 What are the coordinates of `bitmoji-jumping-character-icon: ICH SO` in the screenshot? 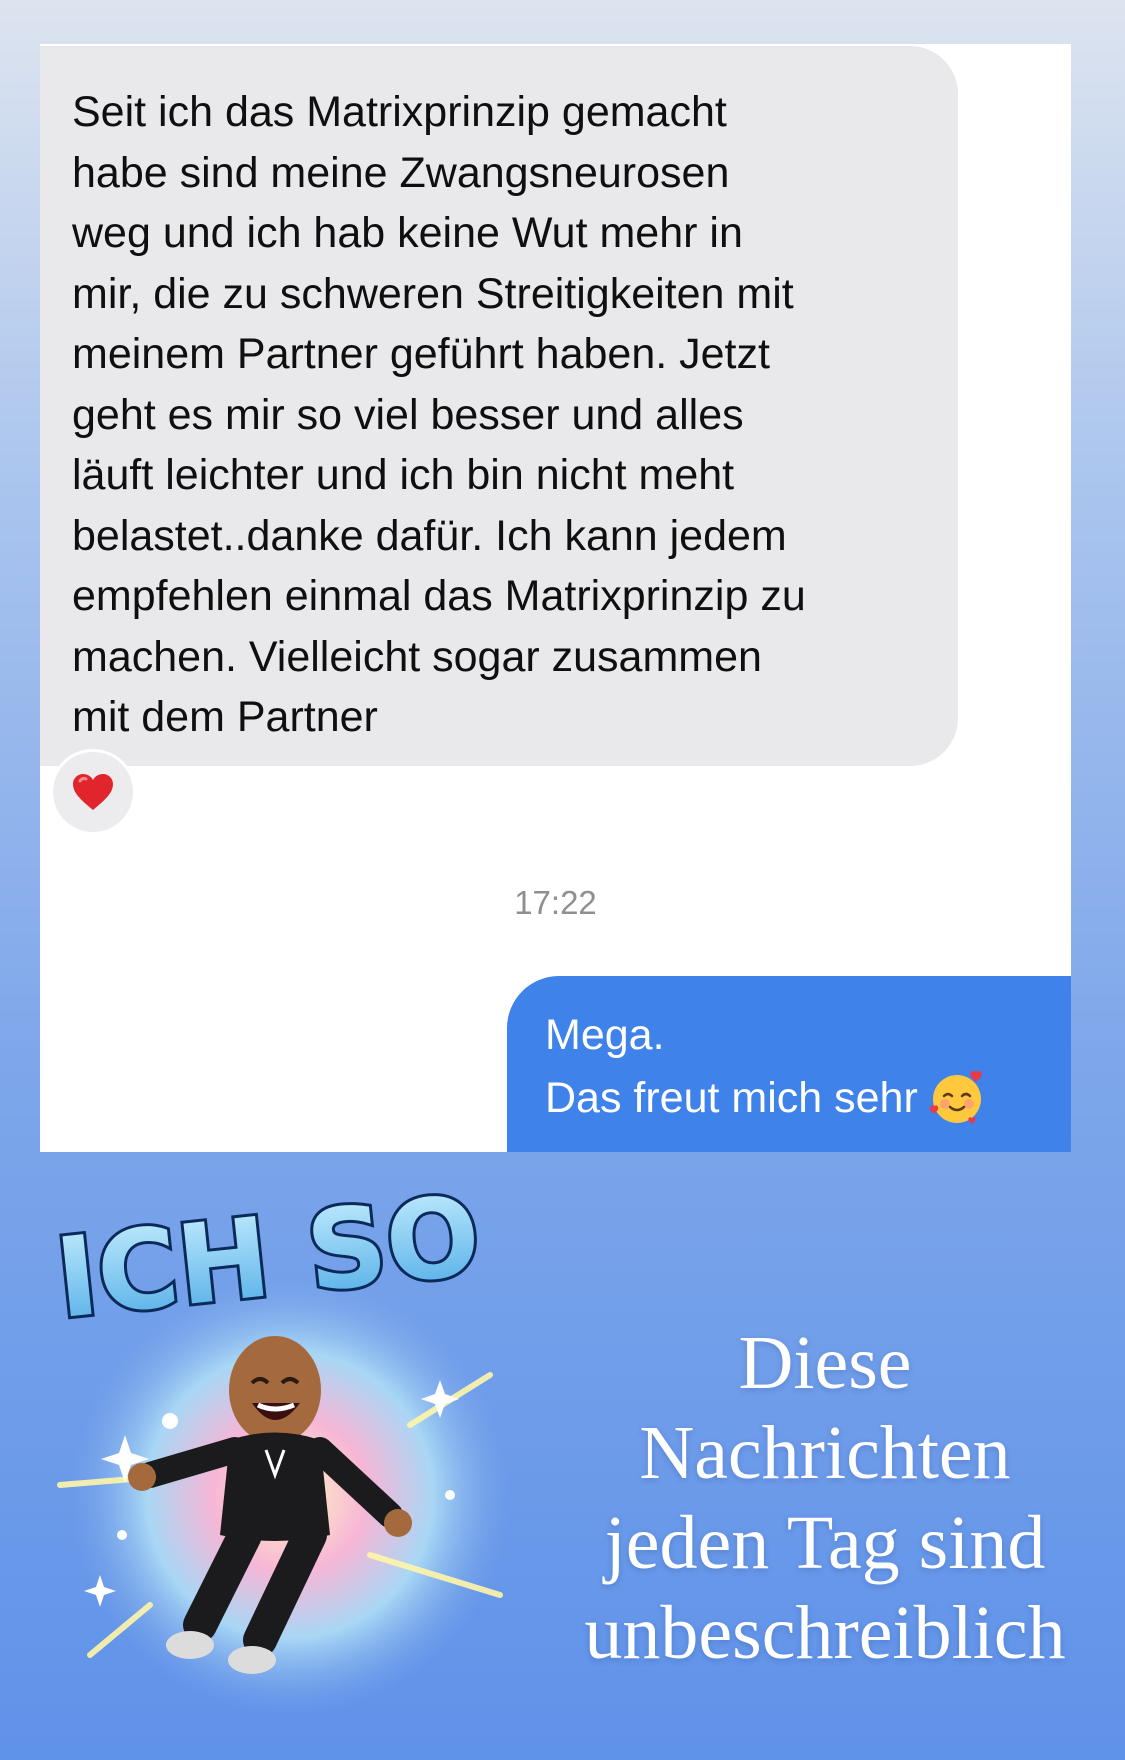 It's located at (278, 1441).